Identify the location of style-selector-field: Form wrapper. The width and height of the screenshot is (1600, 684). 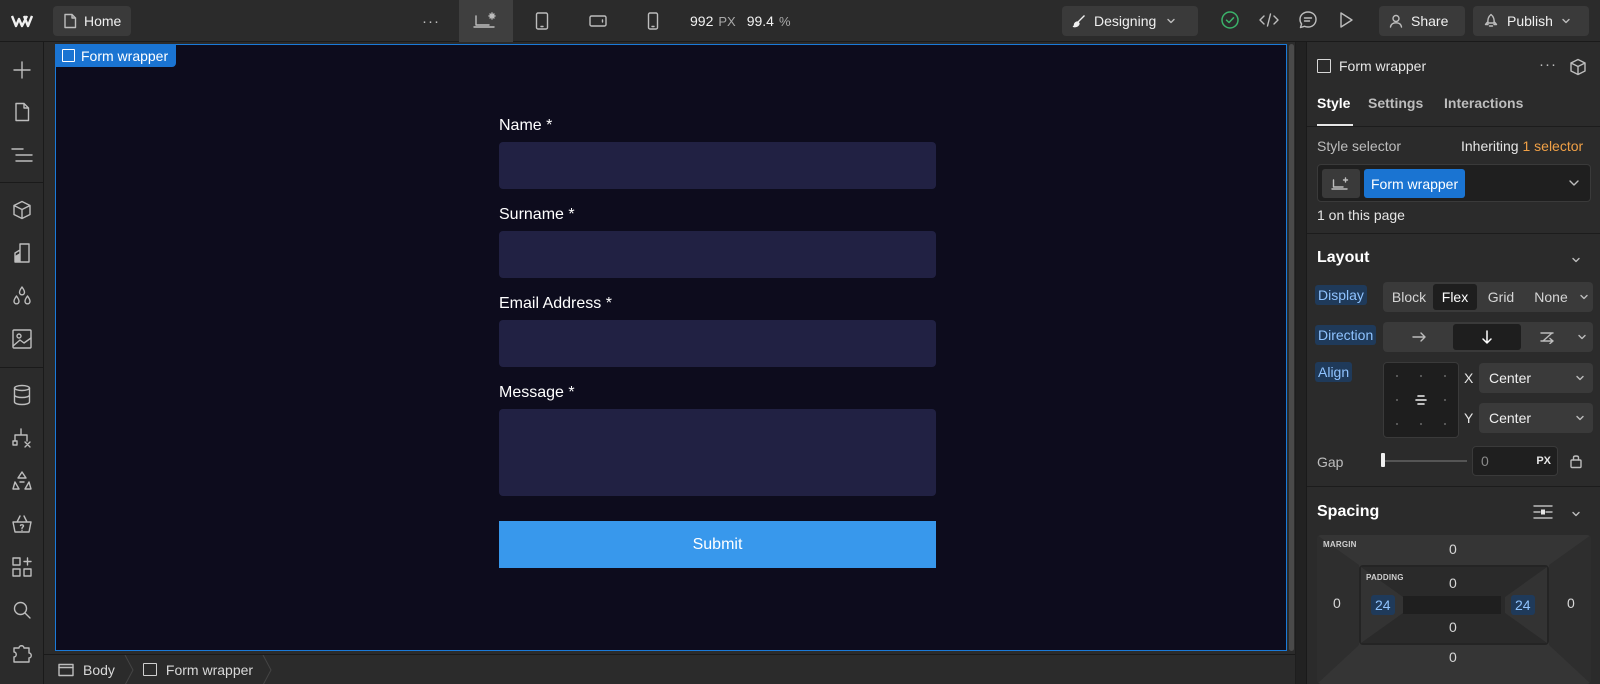
(1454, 183).